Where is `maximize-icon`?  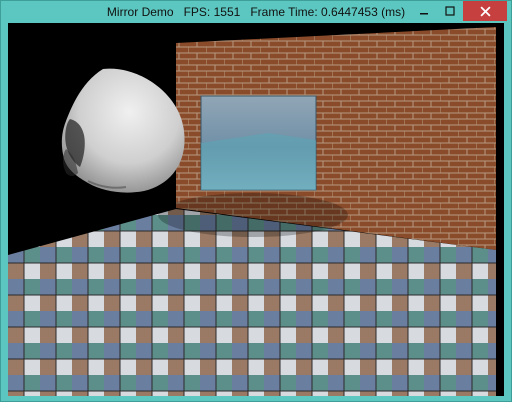 maximize-icon is located at coordinates (450, 11).